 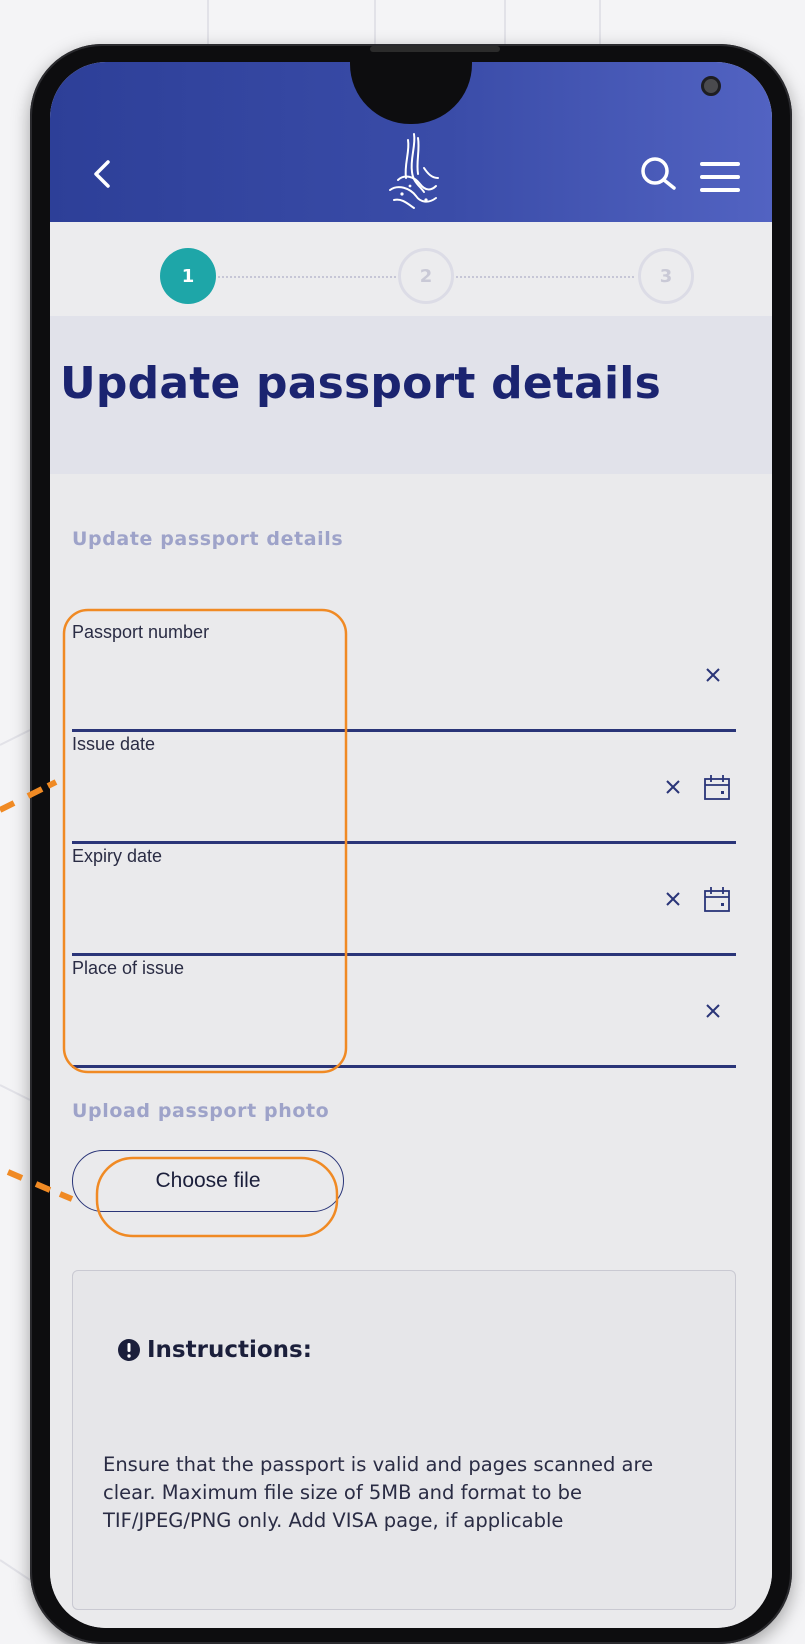 I want to click on expiry-date-field: Expiry date, so click(x=404, y=901).